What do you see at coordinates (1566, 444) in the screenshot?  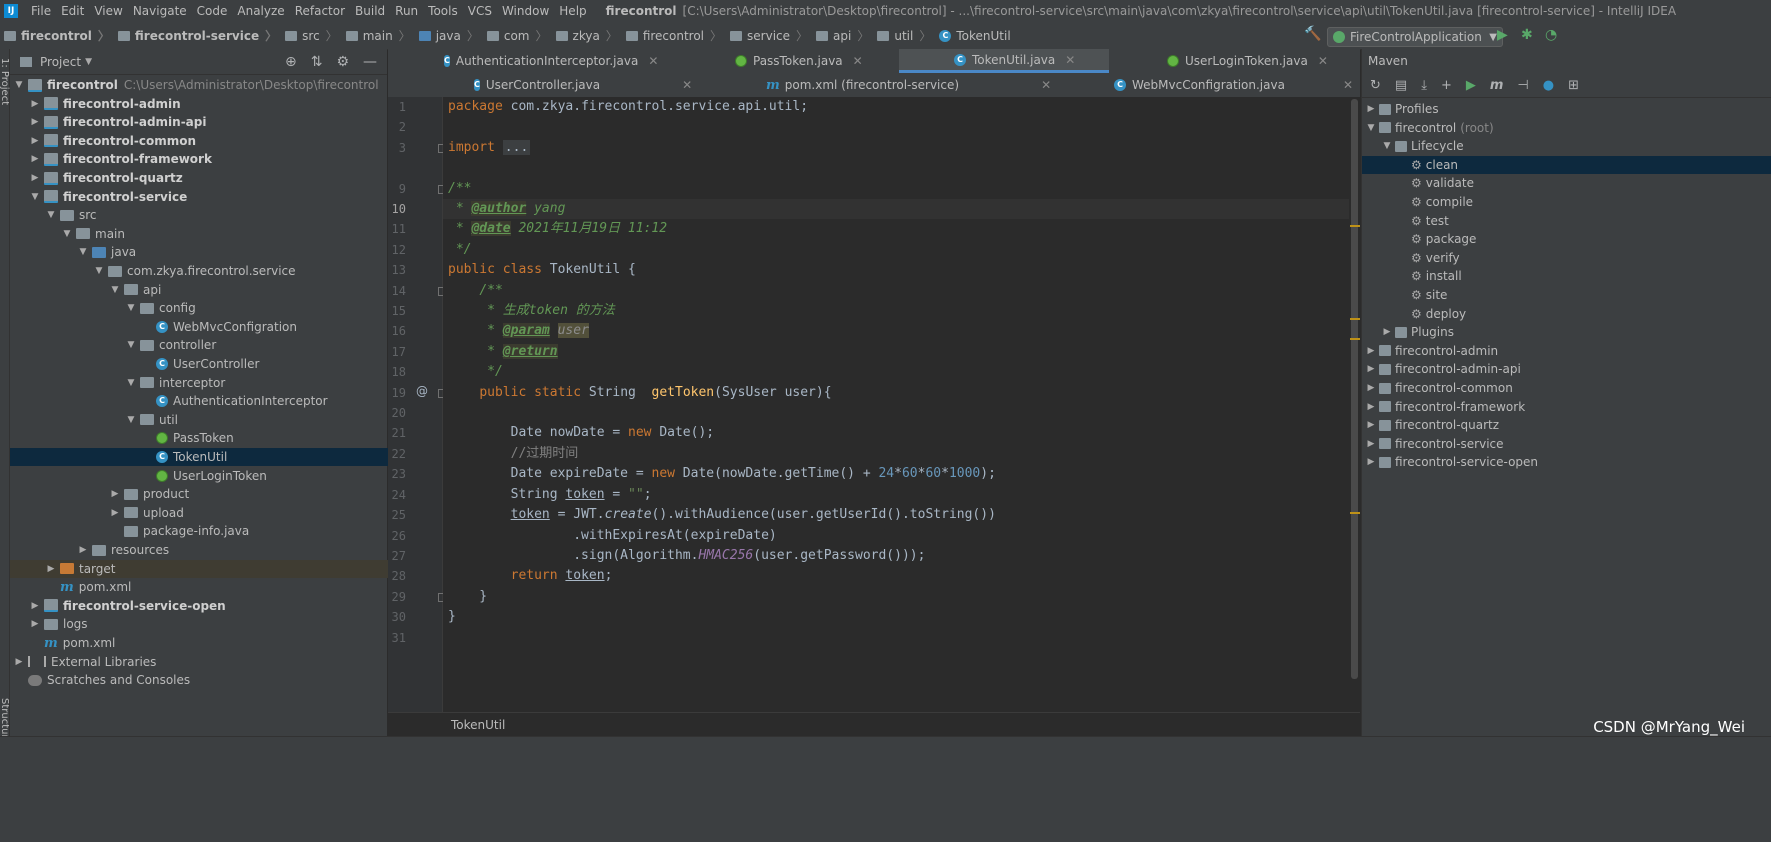 I see `maven-tree-item: ▶ firecontrol-service` at bounding box center [1566, 444].